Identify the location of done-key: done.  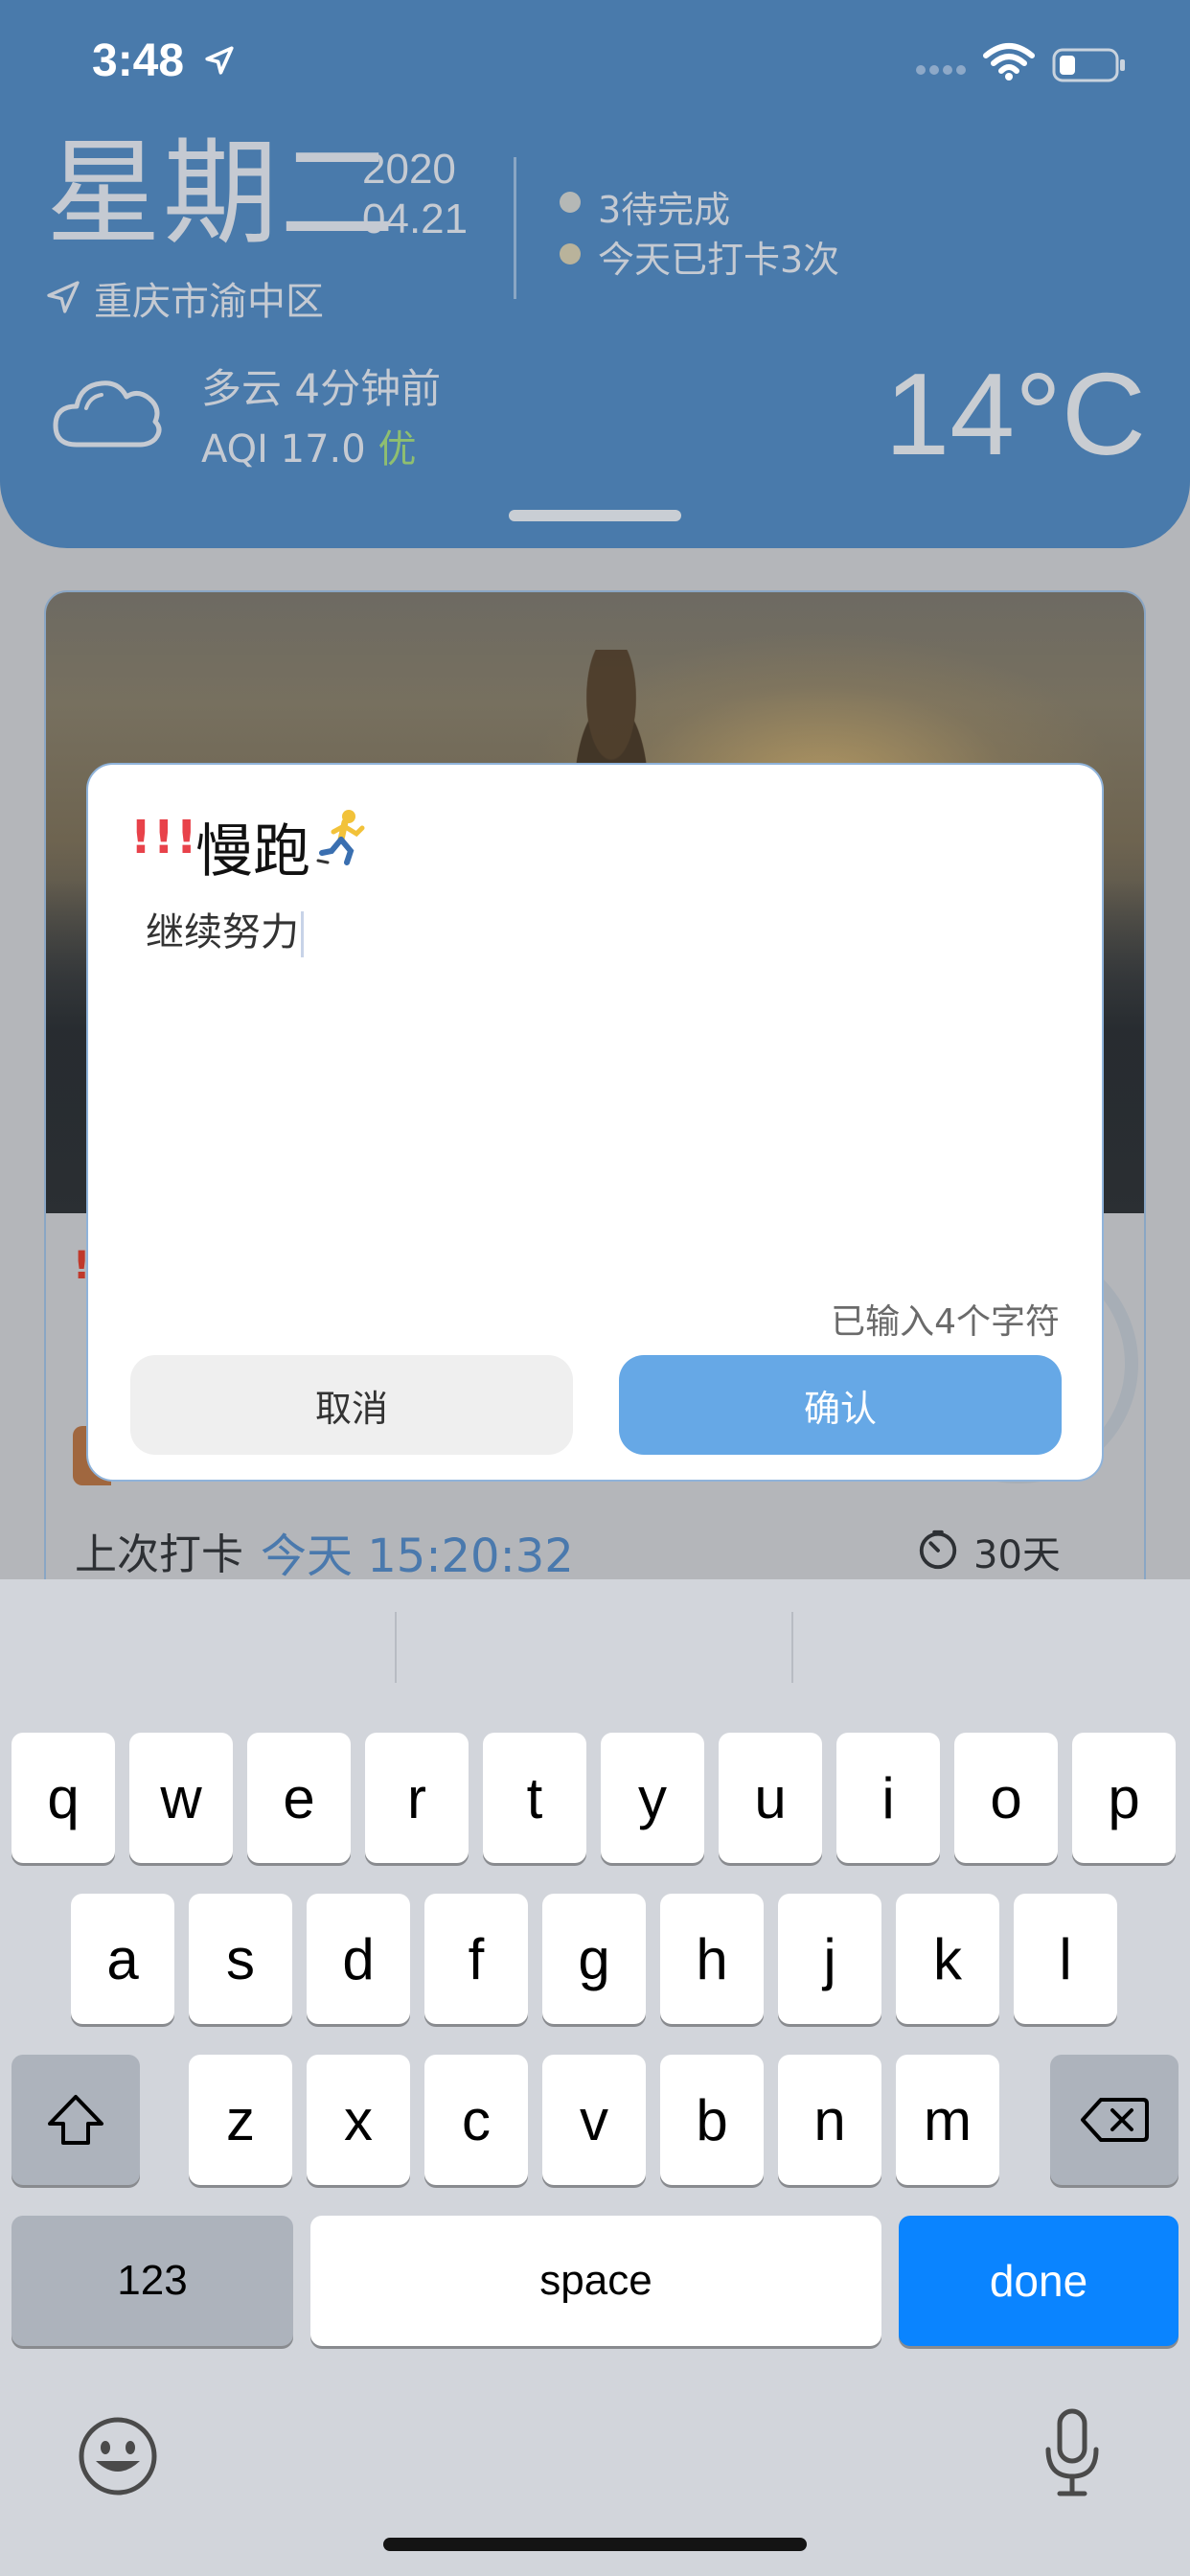
(1039, 2281).